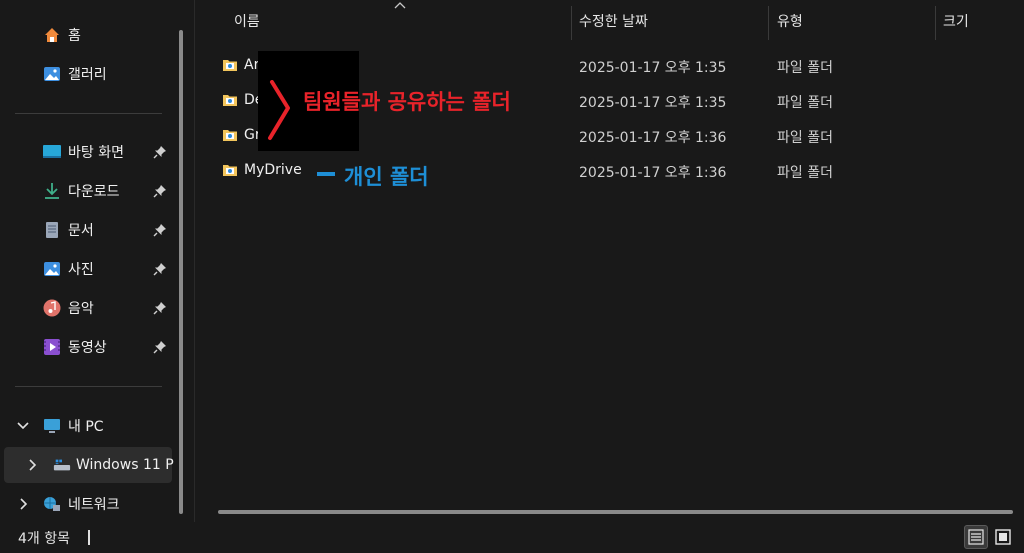 The height and width of the screenshot is (553, 1024). I want to click on computer-icon, so click(52, 426).